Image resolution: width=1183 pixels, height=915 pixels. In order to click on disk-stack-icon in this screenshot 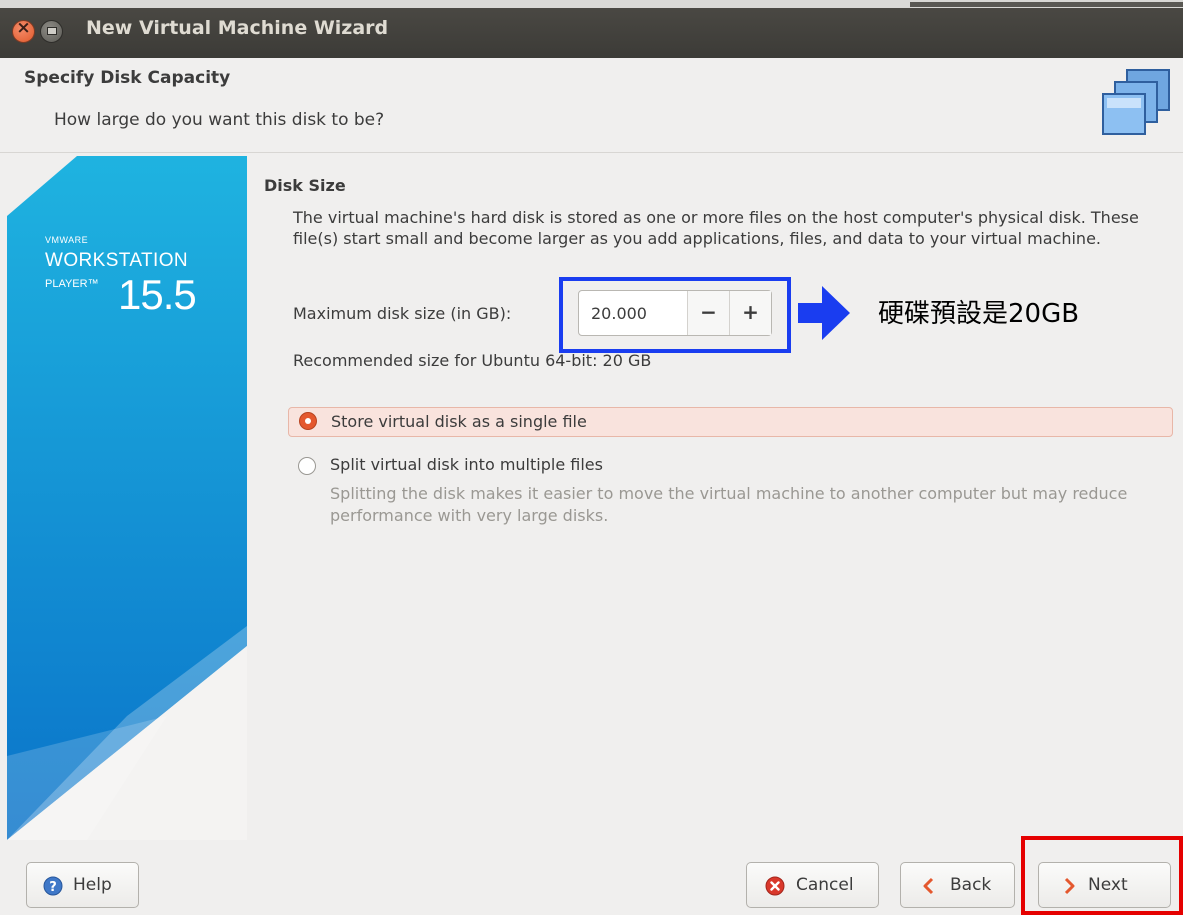, I will do `click(1136, 102)`.